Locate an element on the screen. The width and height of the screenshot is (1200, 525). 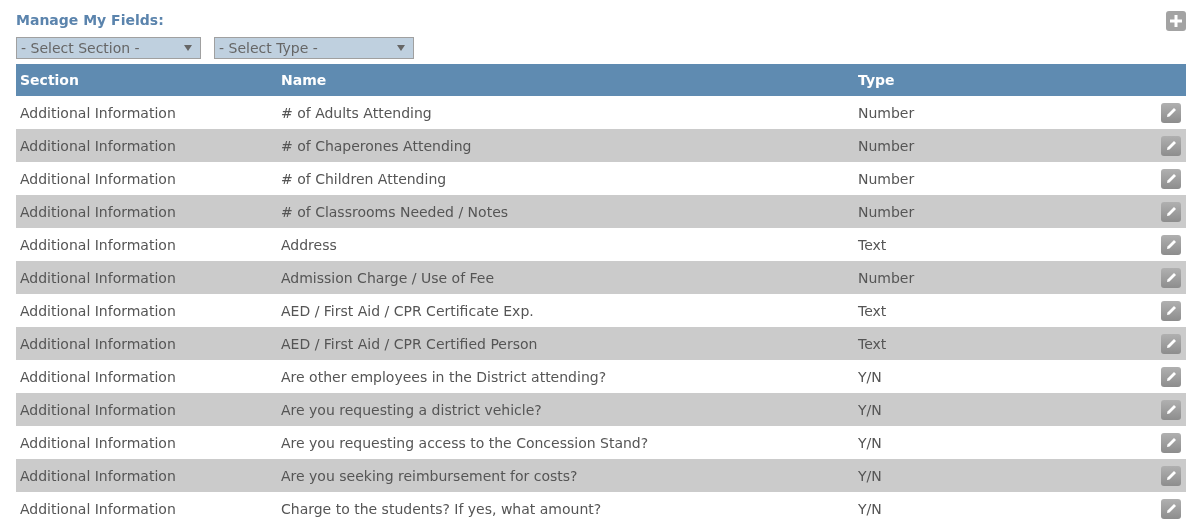
column-header: Section is located at coordinates (49, 80).